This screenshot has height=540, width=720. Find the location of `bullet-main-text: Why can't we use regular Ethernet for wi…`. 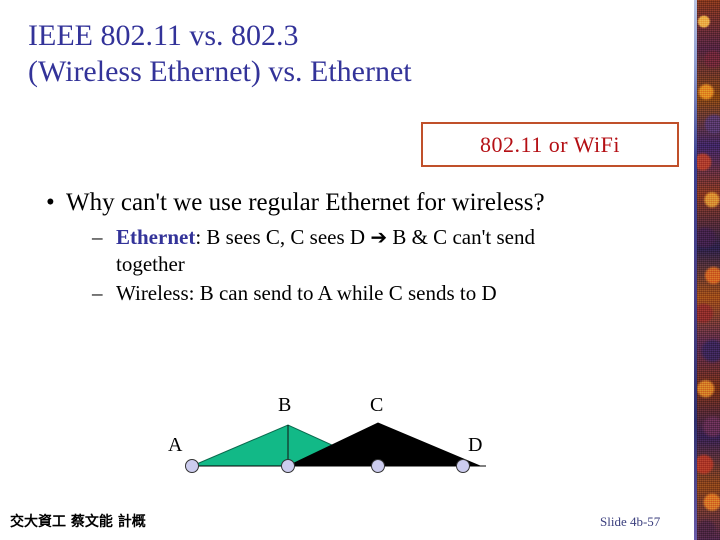

bullet-main-text: Why can't we use regular Ethernet for wi… is located at coordinates (305, 202).